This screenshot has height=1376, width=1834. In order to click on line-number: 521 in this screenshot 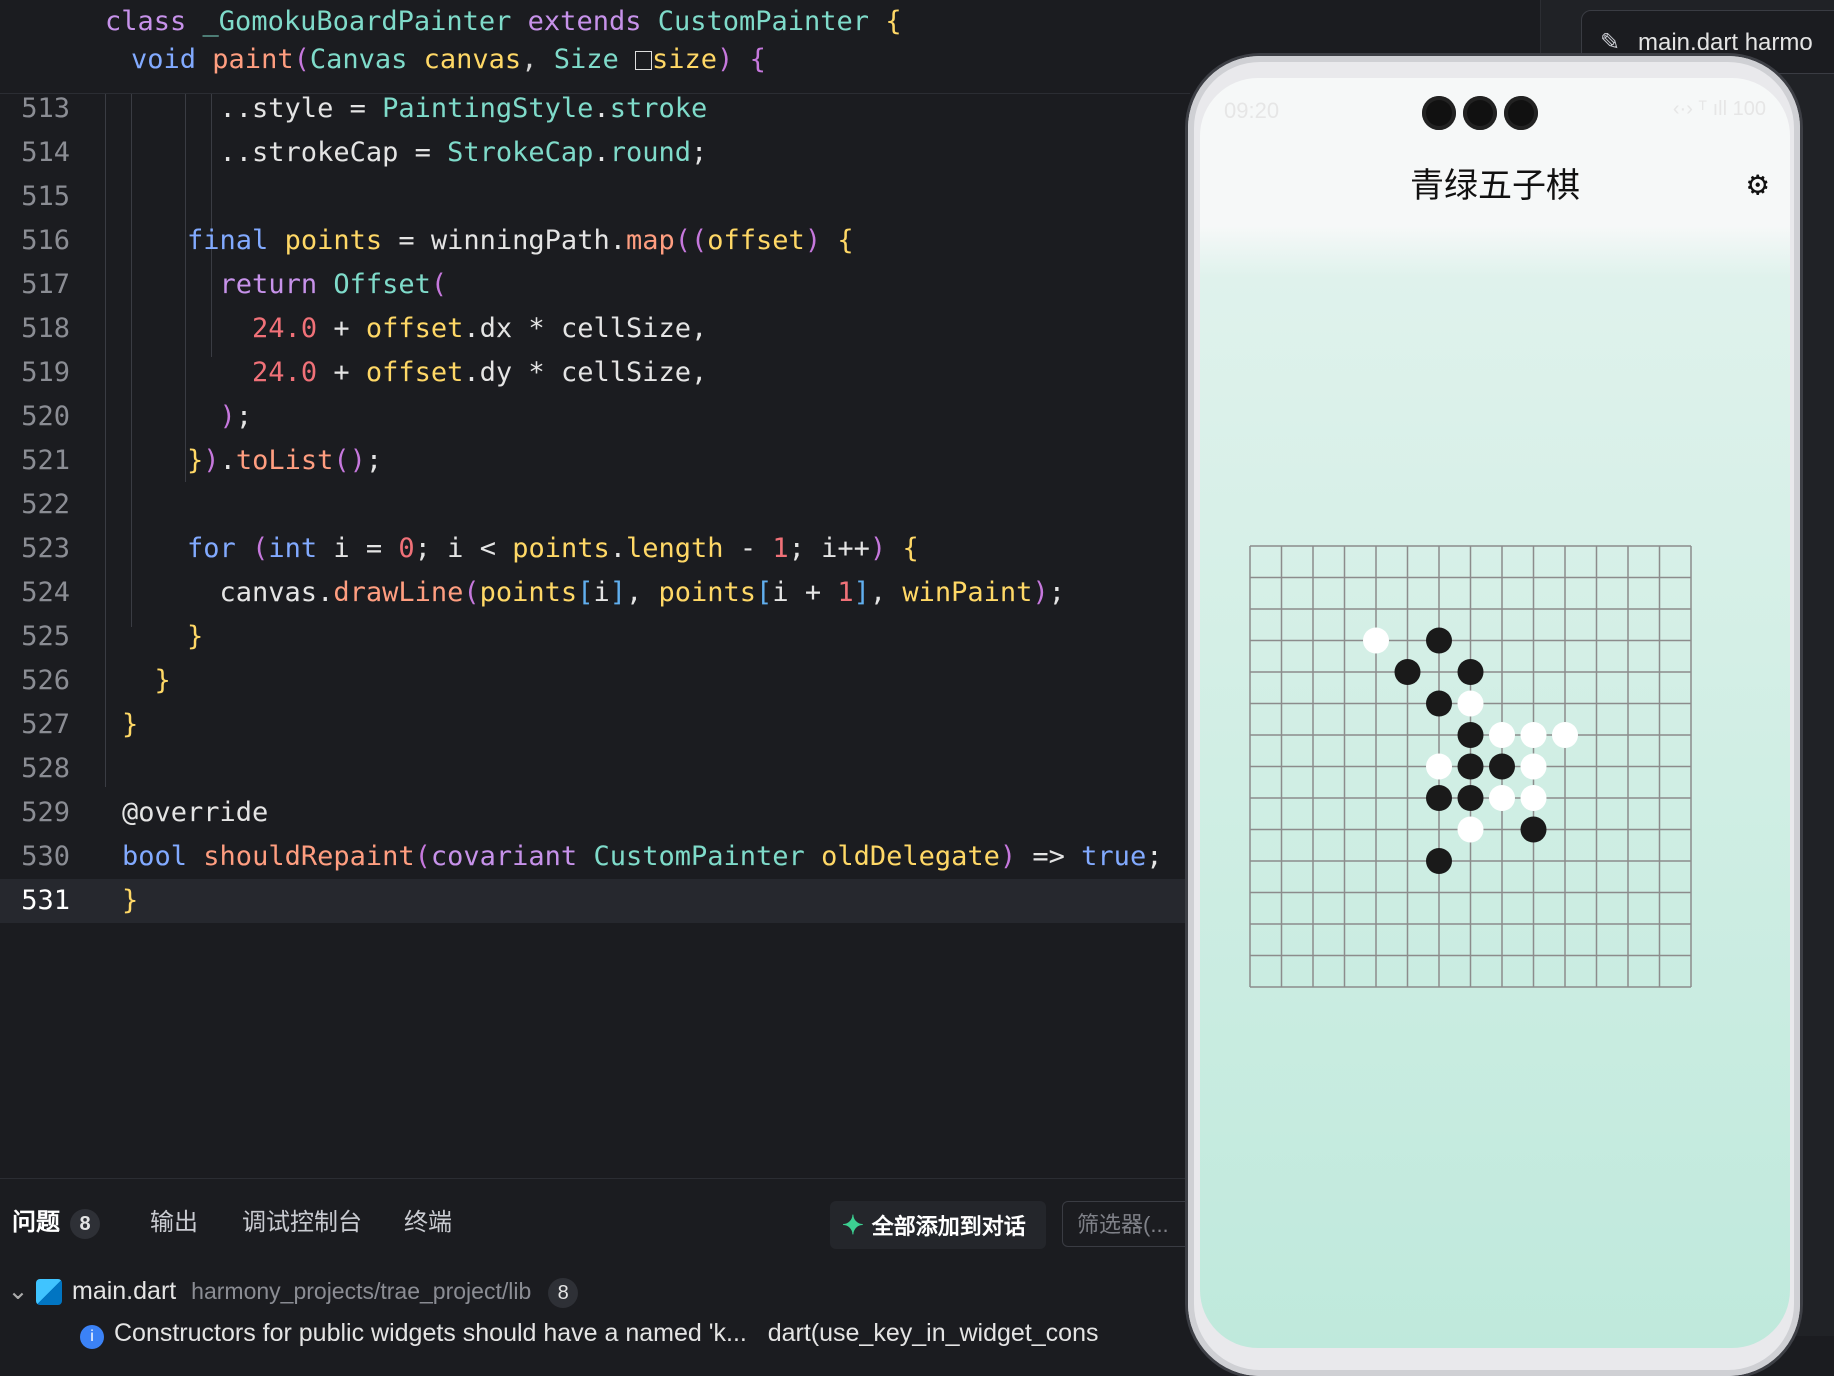, I will do `click(35, 461)`.